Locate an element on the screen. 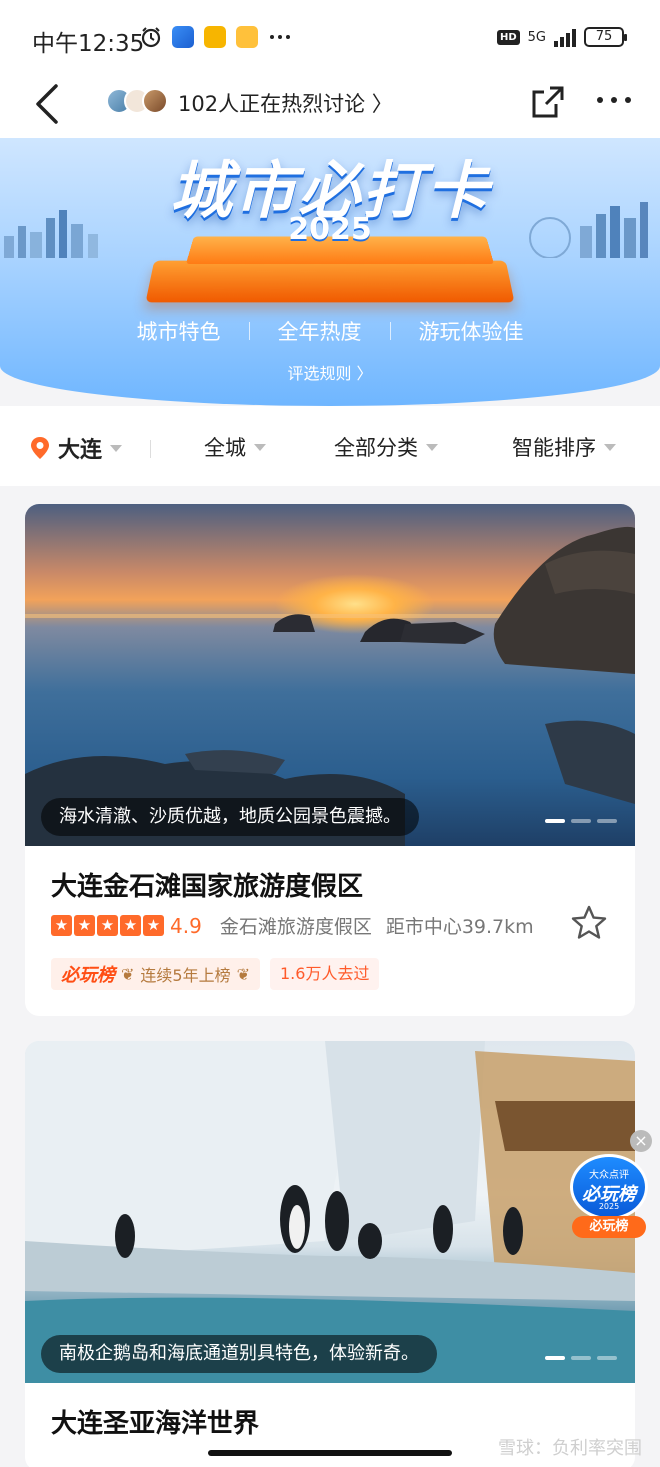 This screenshot has height=1467, width=660. banner-year: 2025 is located at coordinates (330, 229).